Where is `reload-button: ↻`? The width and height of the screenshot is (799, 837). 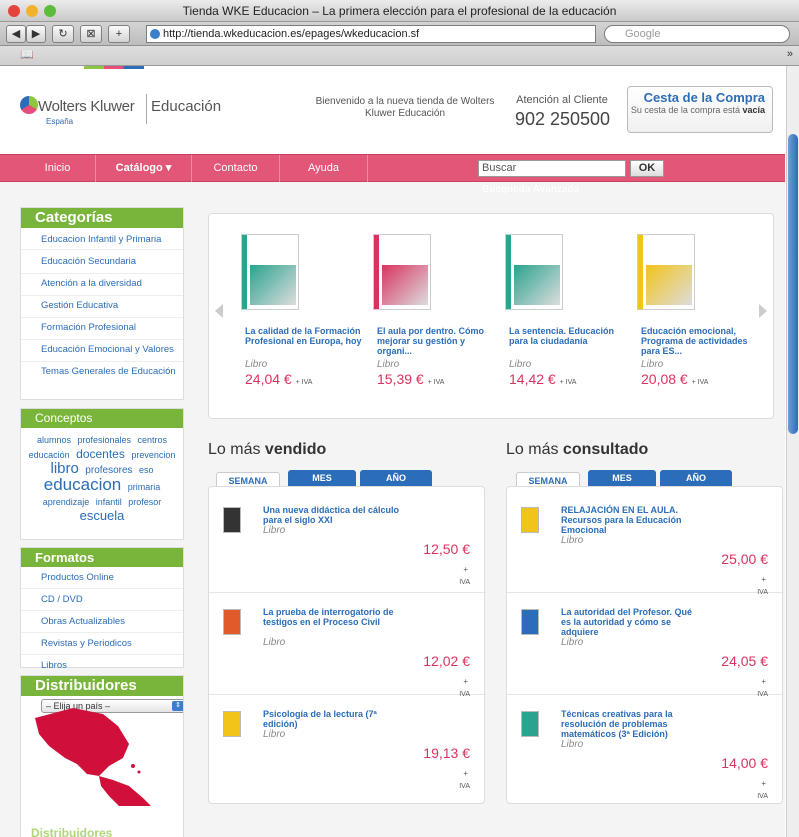
reload-button: ↻ is located at coordinates (63, 34).